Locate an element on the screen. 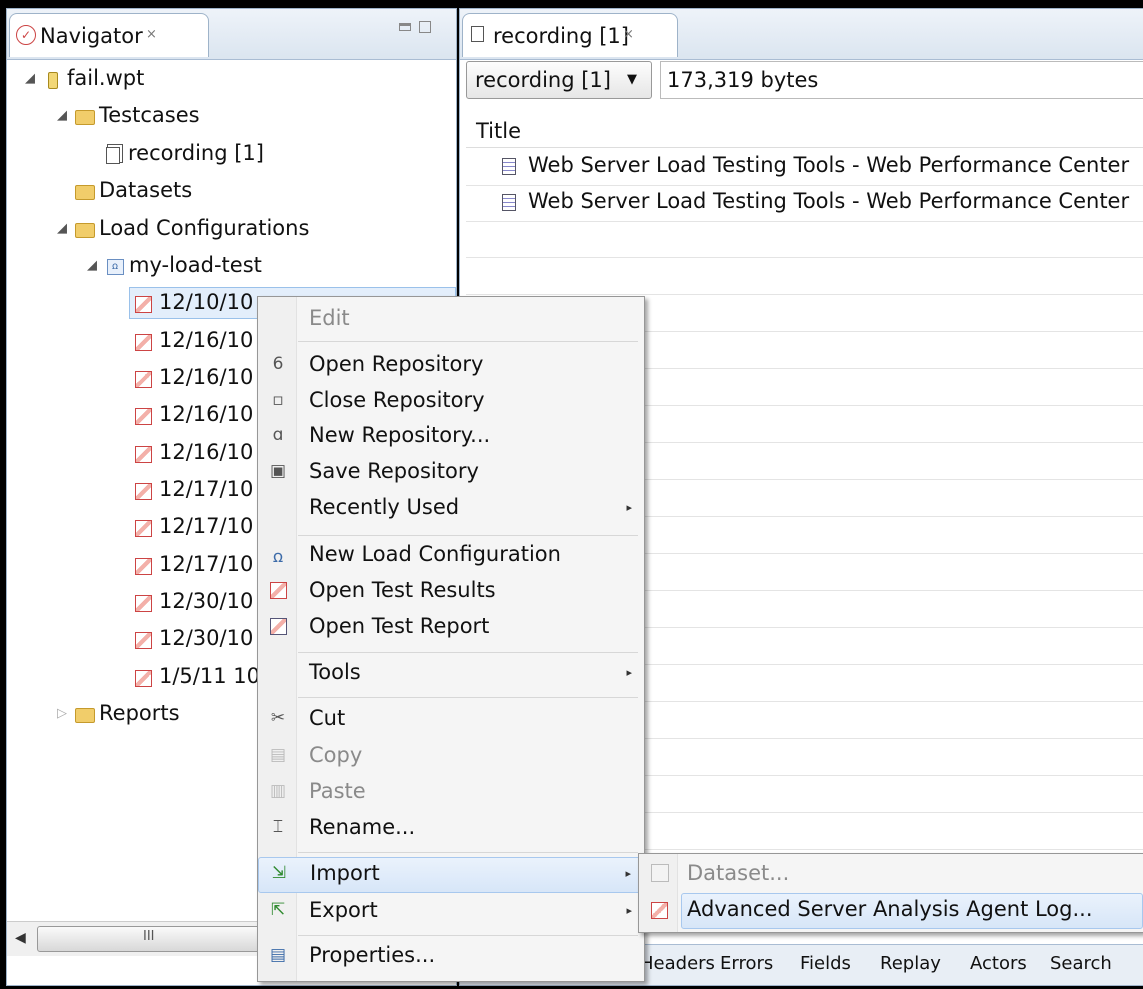  import-icon: ⇲ is located at coordinates (279, 873).